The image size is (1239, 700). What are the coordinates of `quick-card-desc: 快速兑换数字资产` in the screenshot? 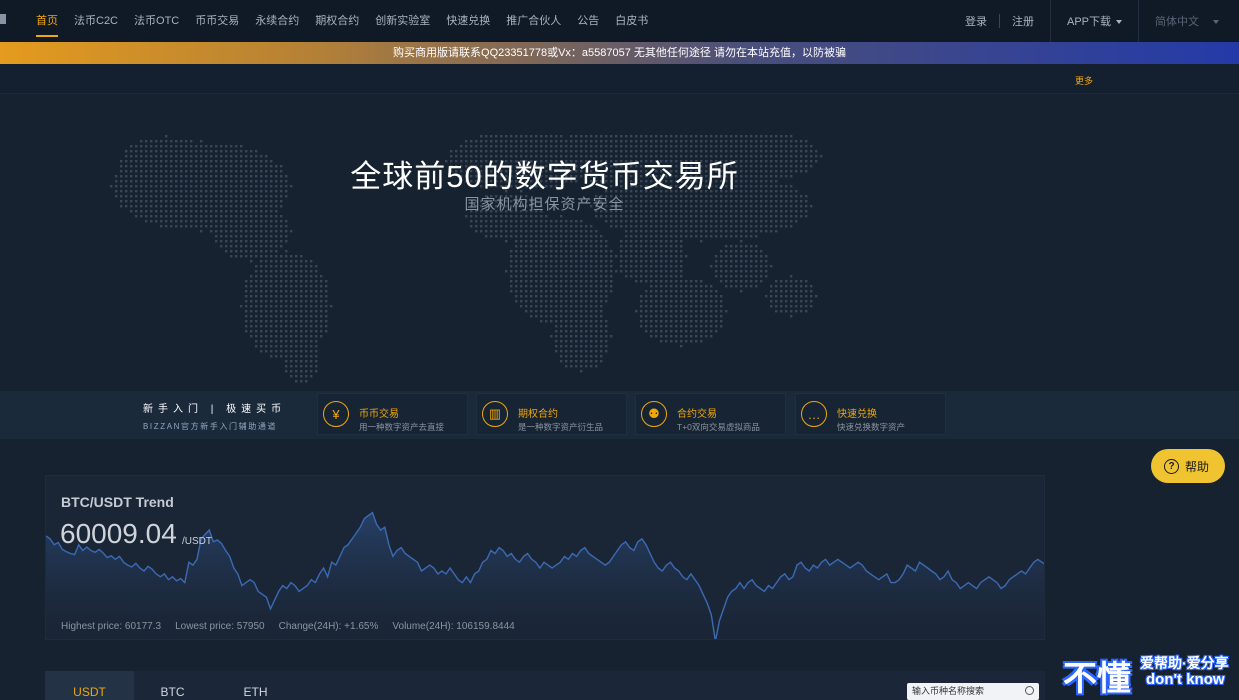 It's located at (871, 427).